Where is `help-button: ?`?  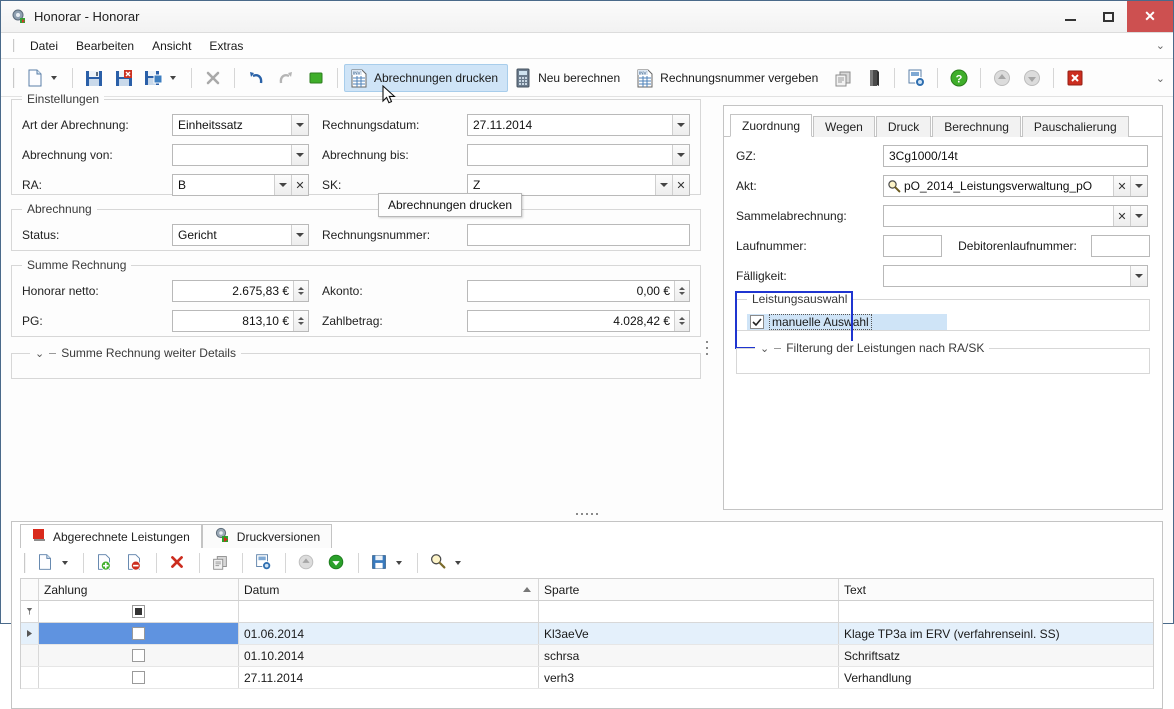 help-button: ? is located at coordinates (959, 78).